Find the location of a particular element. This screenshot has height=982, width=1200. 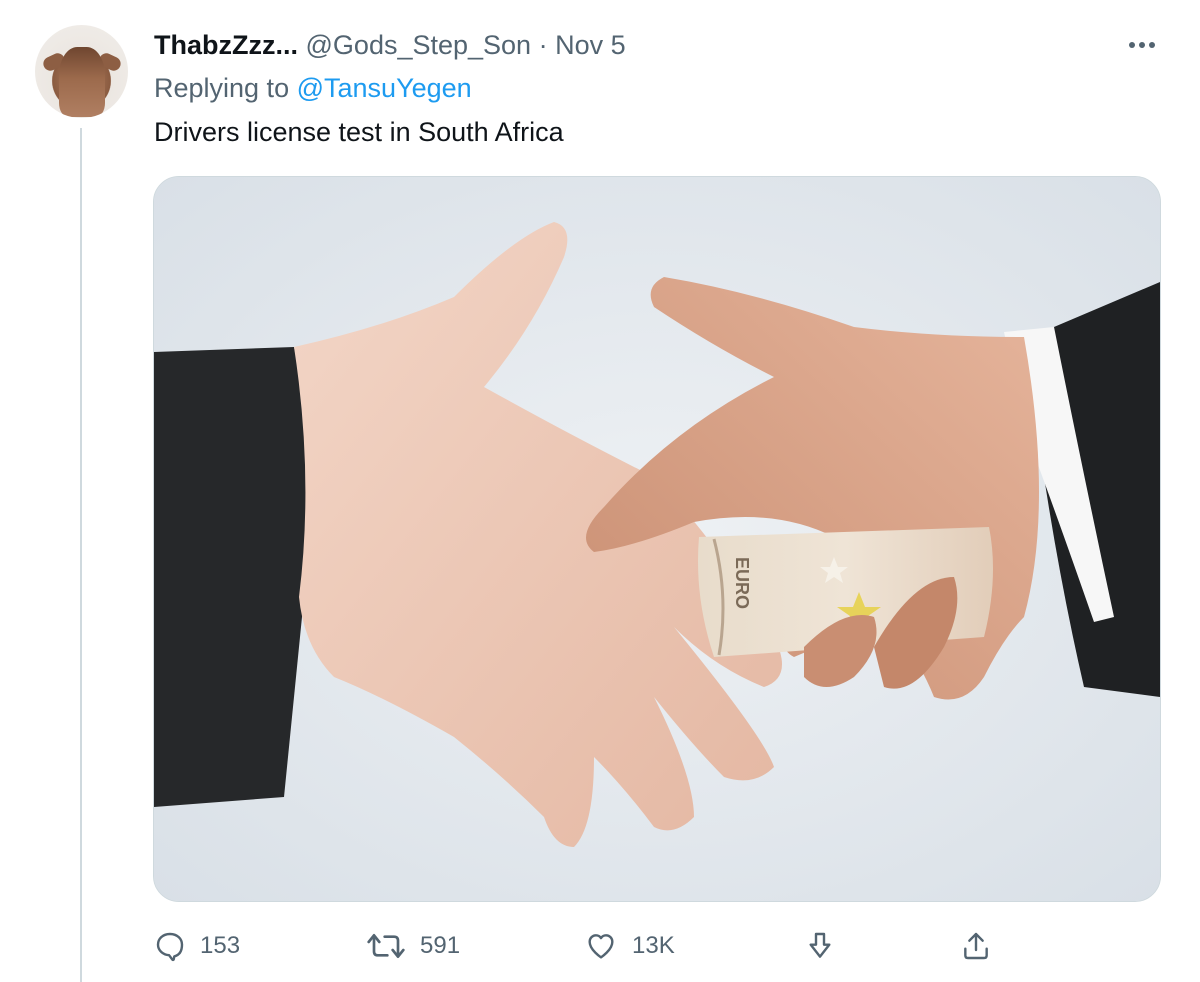

downvote-action is located at coordinates (820, 946).